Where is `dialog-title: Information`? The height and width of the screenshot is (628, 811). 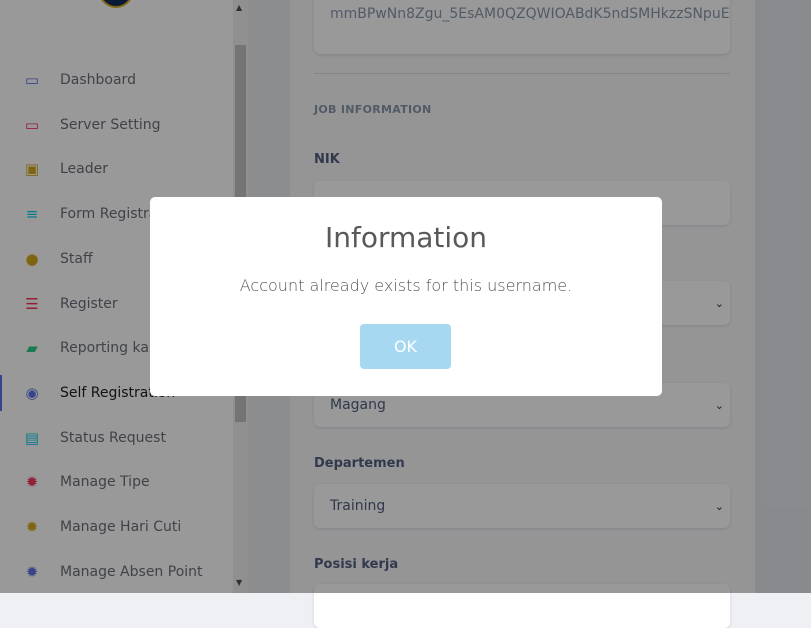 dialog-title: Information is located at coordinates (406, 237).